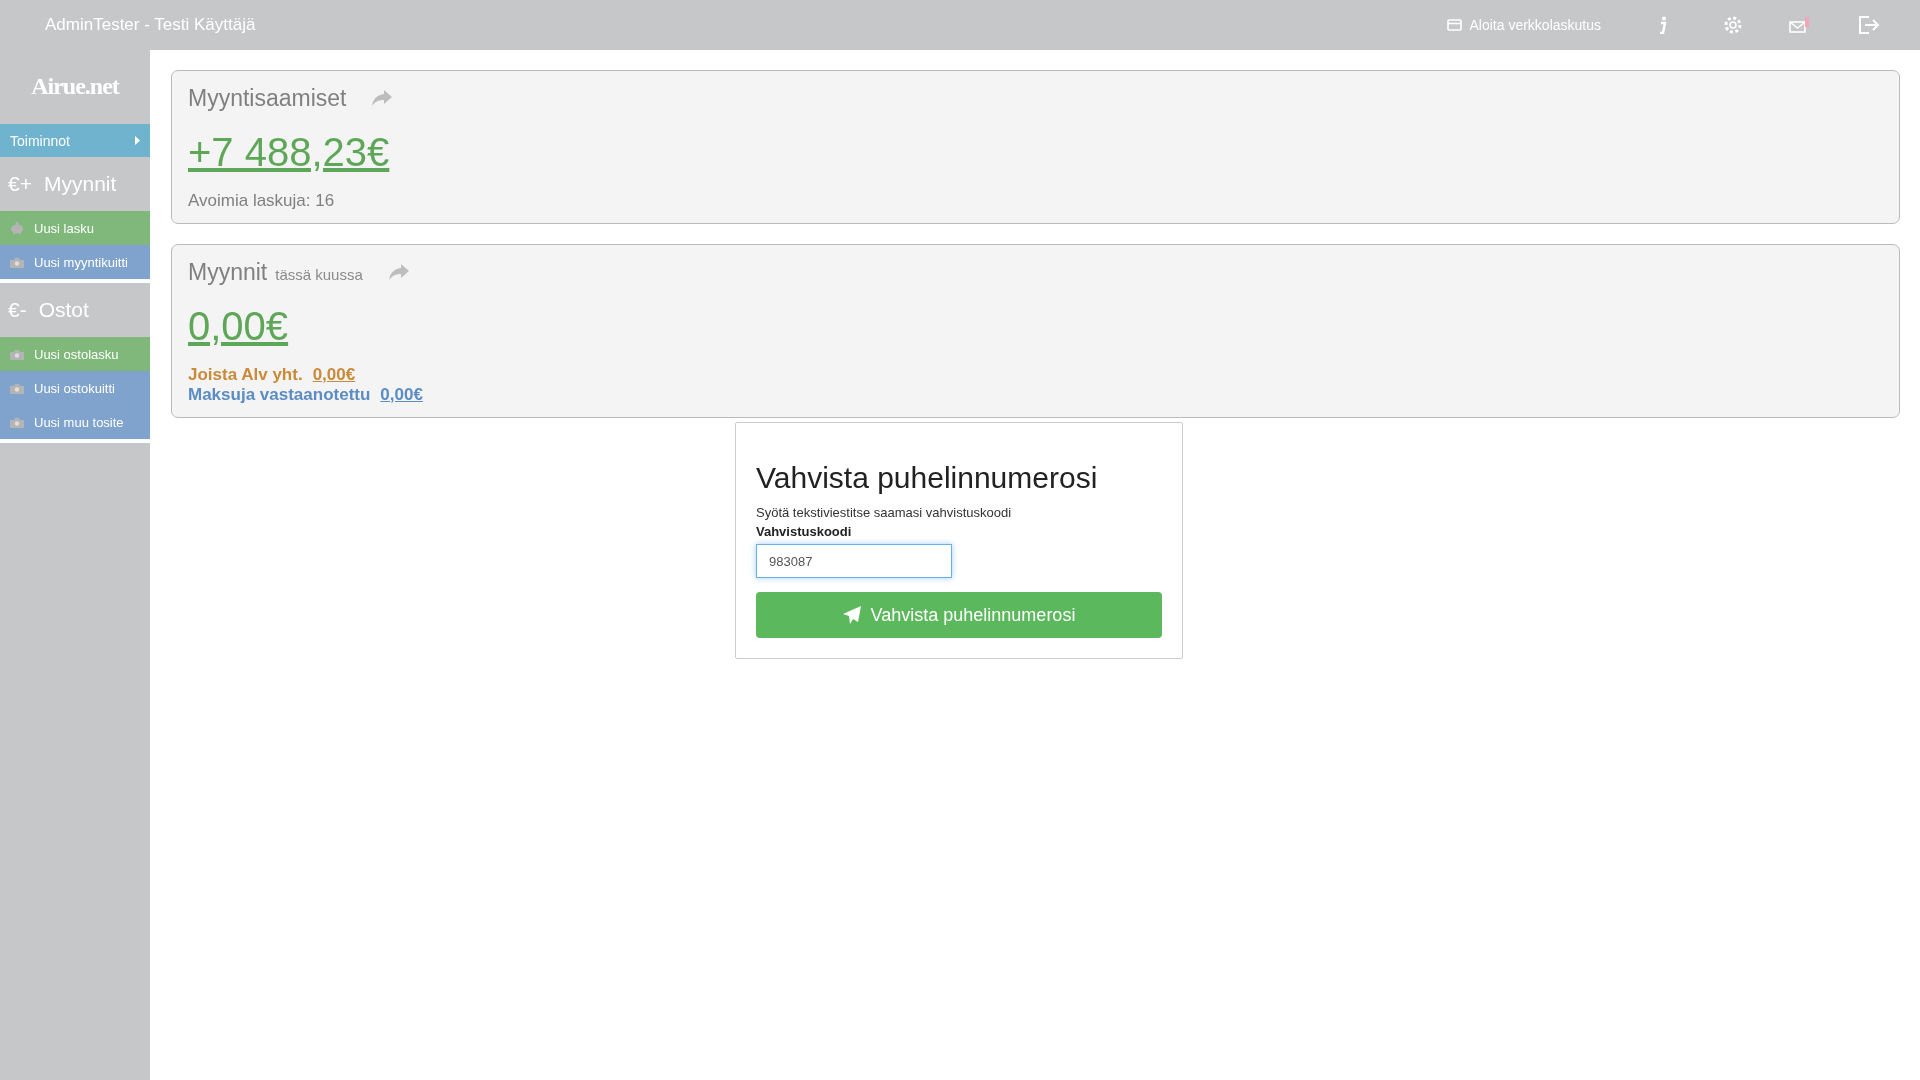  I want to click on info-icon, so click(1663, 25).